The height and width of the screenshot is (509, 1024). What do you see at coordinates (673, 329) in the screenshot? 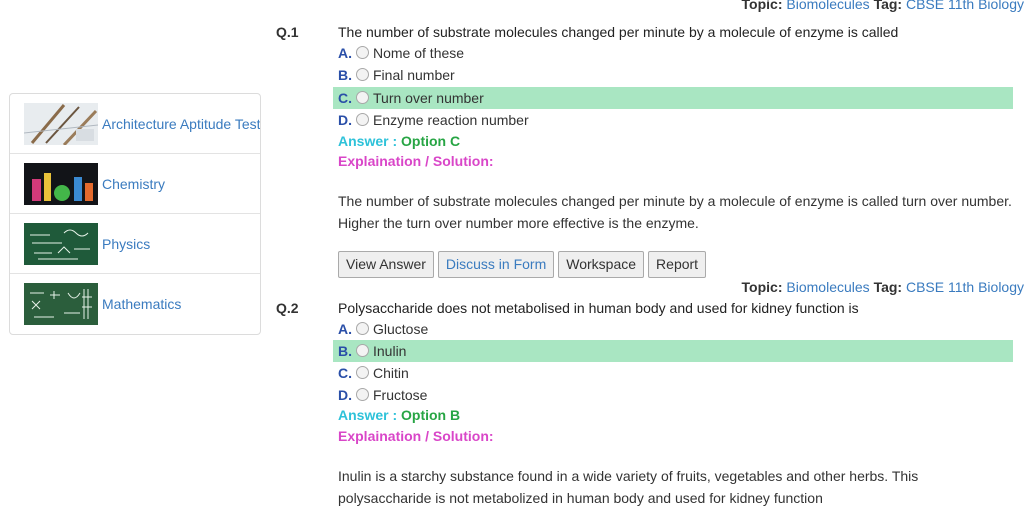
I see `option-a: A. Gluctose` at bounding box center [673, 329].